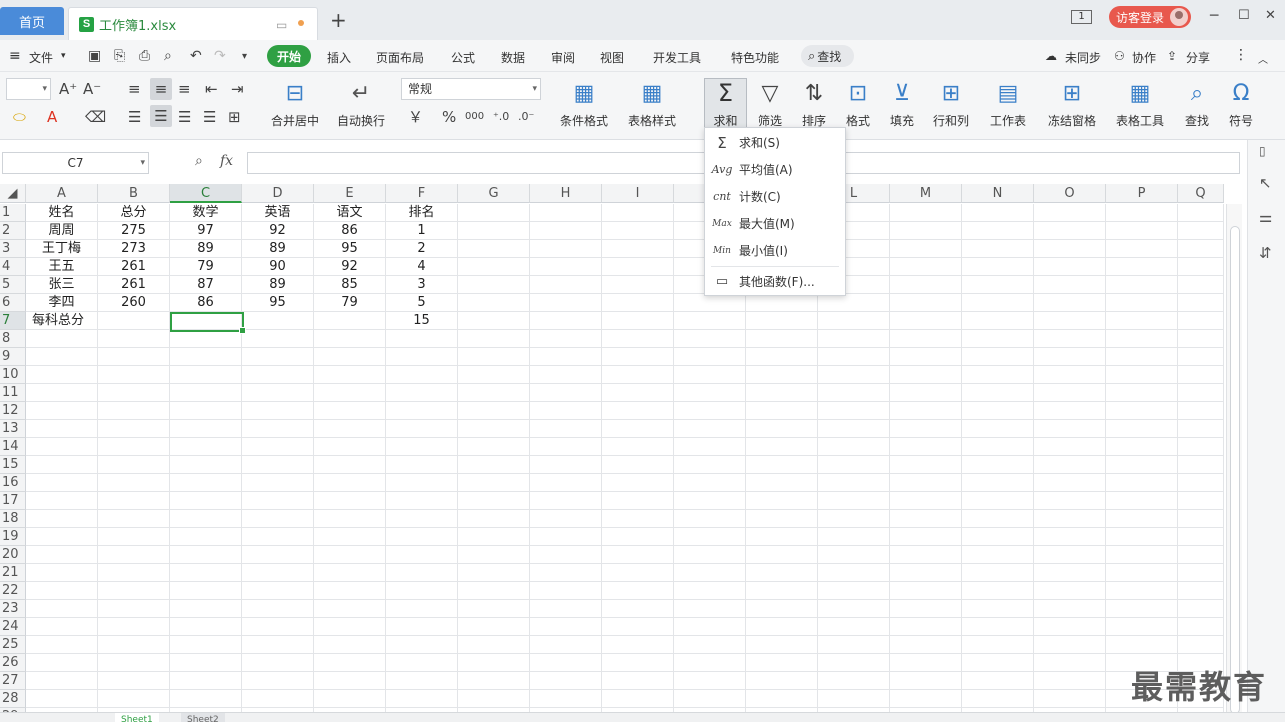  What do you see at coordinates (1265, 253) in the screenshot?
I see `sort-panel-icon: ⇵` at bounding box center [1265, 253].